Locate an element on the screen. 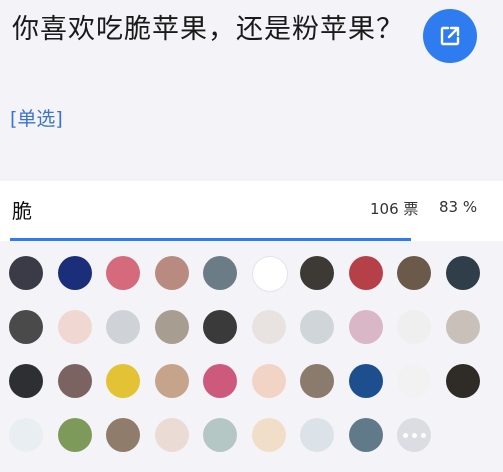 The width and height of the screenshot is (503, 472). option-label: 脆 is located at coordinates (22, 211).